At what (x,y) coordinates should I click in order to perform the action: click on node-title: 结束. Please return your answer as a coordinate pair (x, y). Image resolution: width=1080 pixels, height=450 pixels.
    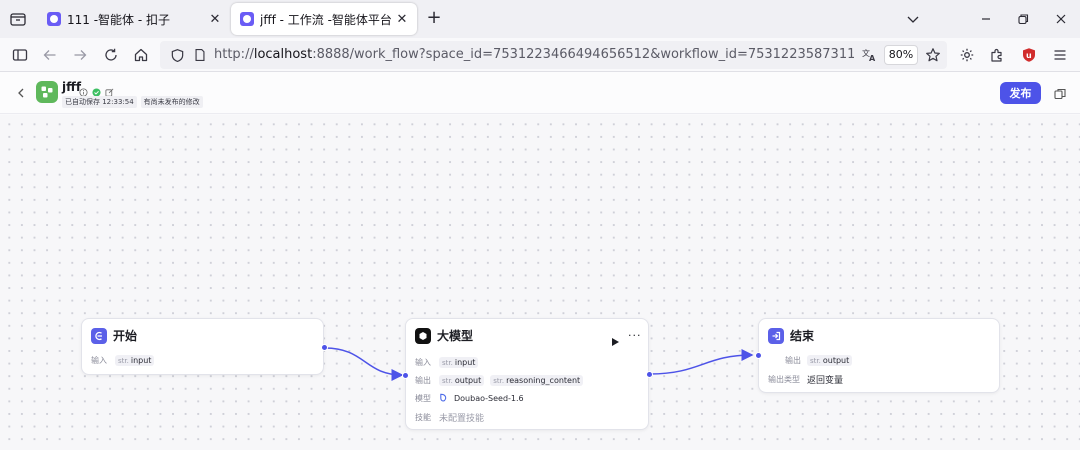
    Looking at the image, I should click on (802, 336).